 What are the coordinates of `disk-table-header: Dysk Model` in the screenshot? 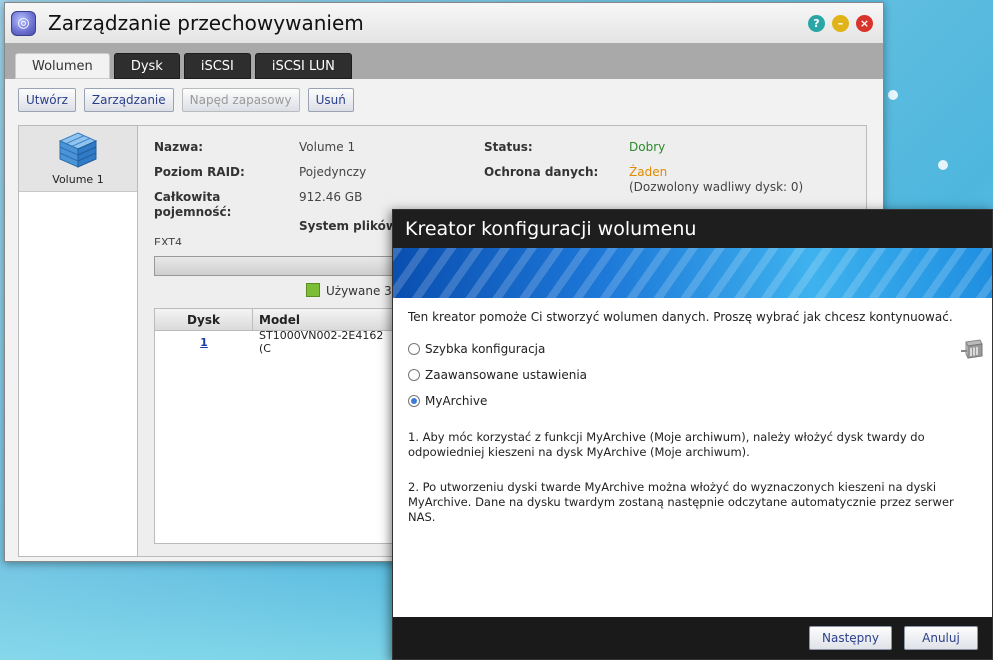 It's located at (274, 320).